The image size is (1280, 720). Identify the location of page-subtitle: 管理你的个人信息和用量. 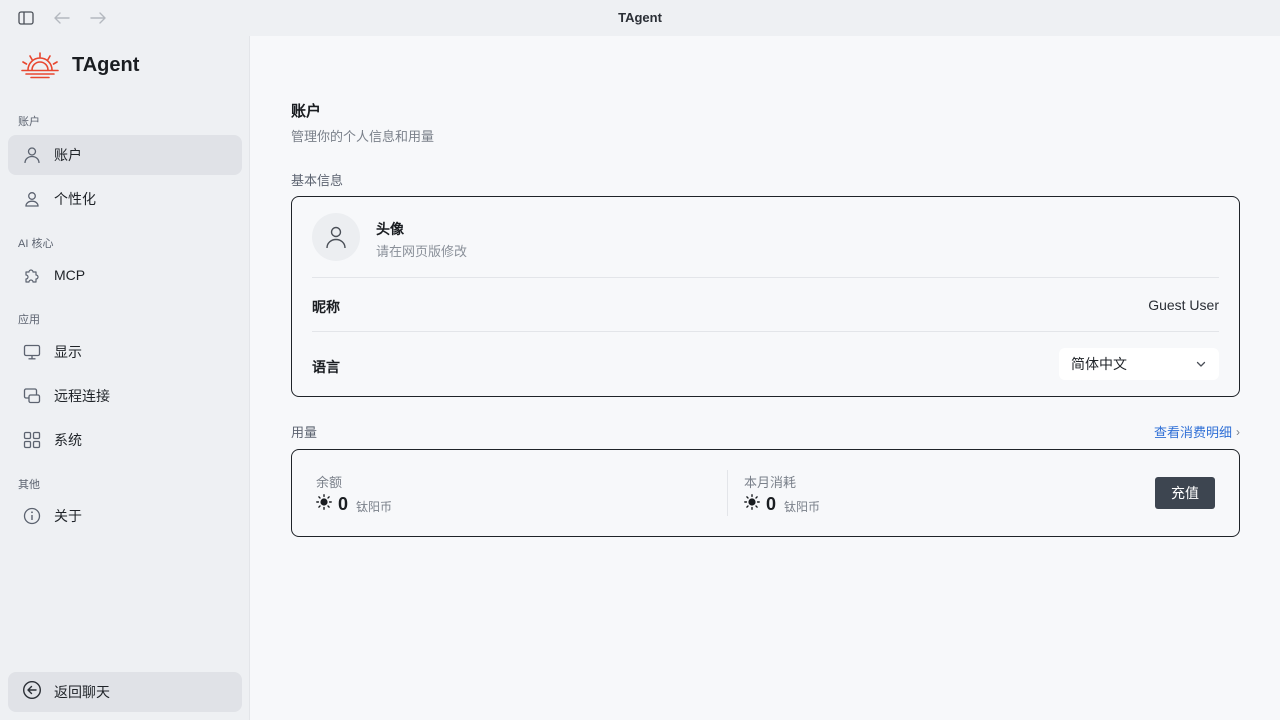
(363, 136).